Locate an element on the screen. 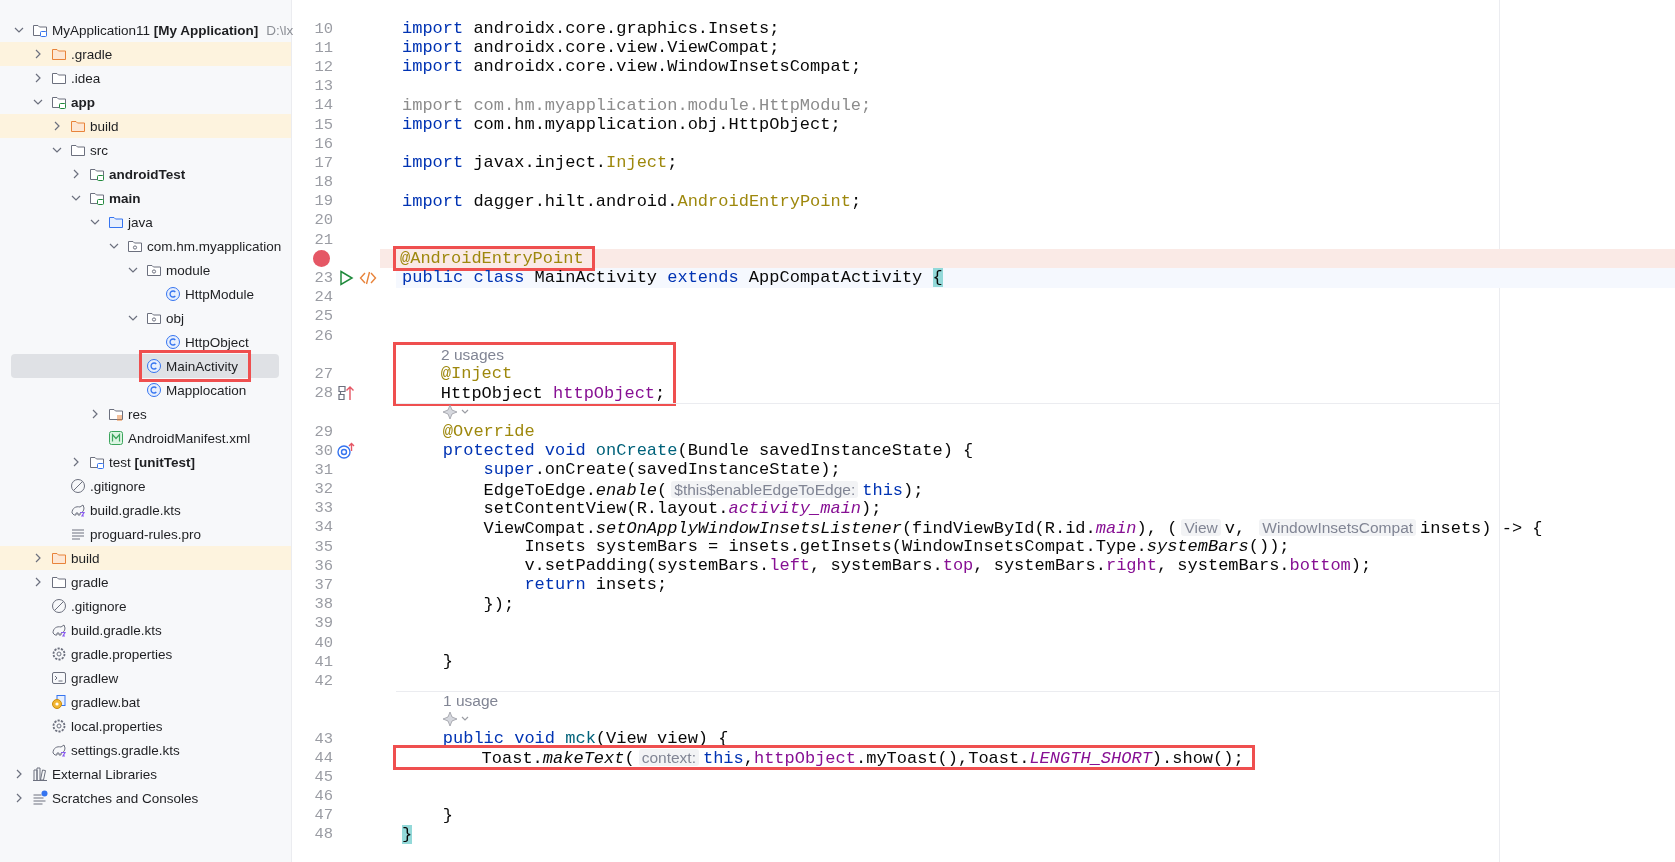 The height and width of the screenshot is (862, 1675). line-number: 27 is located at coordinates (323, 373).